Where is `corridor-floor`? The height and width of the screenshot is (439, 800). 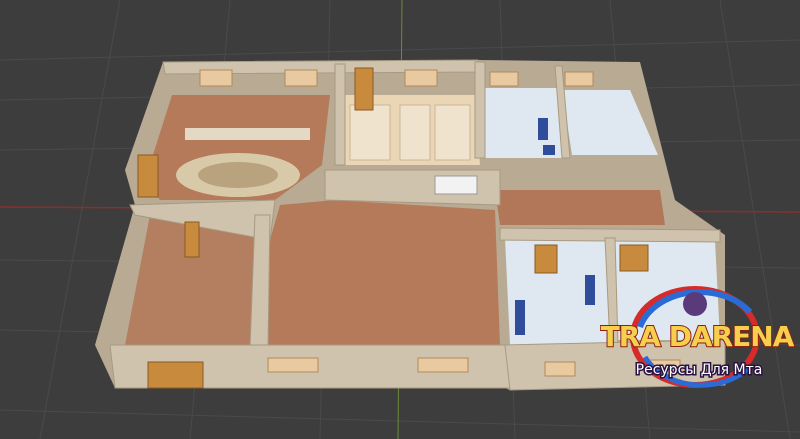
corridor-floor is located at coordinates (580, 207).